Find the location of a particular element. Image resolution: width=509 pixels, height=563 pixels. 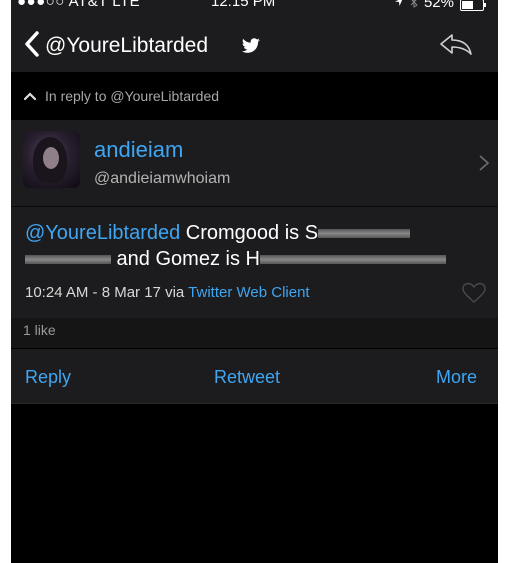

clock: 12:15 PM is located at coordinates (243, 5).